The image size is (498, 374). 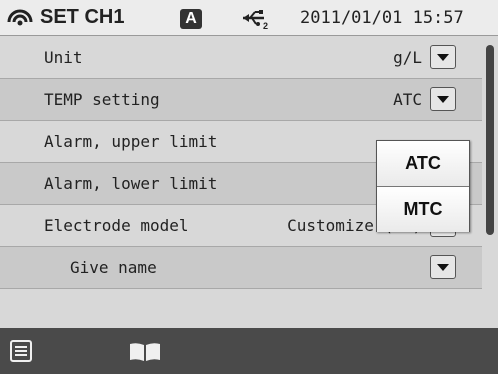 I want to click on setting-row-give-name: Give name, so click(x=241, y=268).